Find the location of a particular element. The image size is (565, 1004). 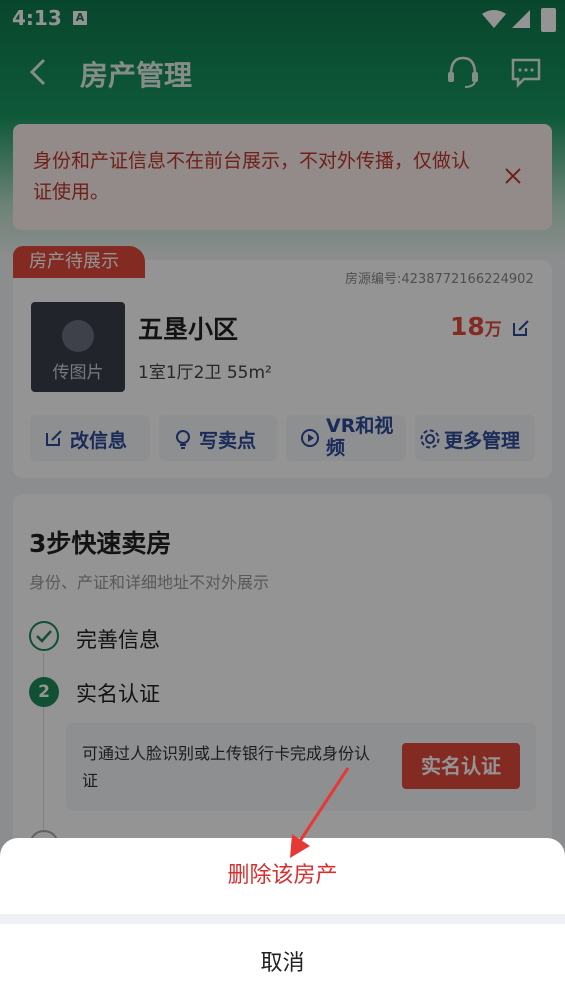

annotation-arrow-icon is located at coordinates (320, 812).